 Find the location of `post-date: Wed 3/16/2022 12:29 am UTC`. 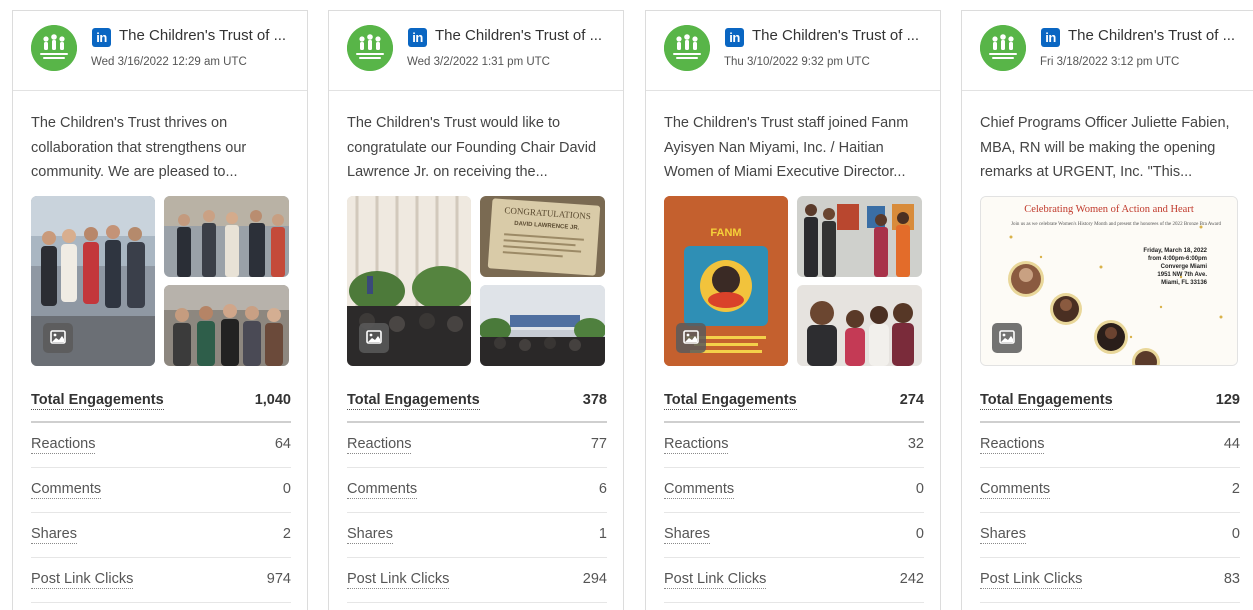

post-date: Wed 3/16/2022 12:29 am UTC is located at coordinates (169, 62).